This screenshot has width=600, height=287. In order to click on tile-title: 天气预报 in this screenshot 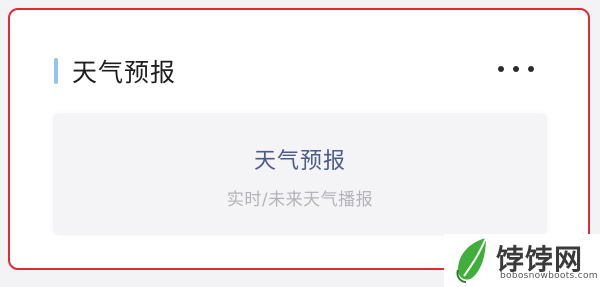, I will do `click(299, 161)`.